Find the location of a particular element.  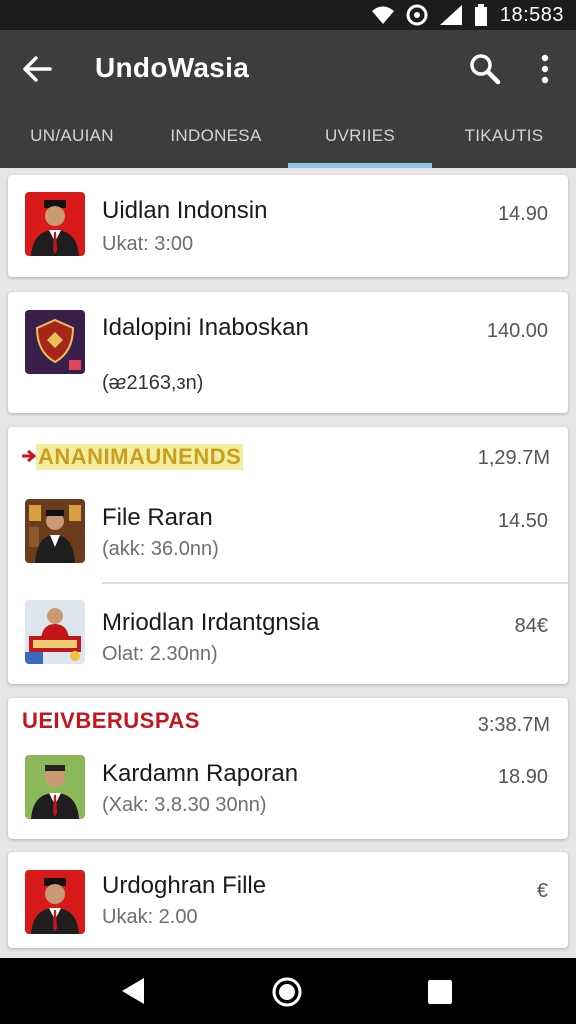

item-subtitle: (Xak: 3.8.30 30nn) is located at coordinates (184, 805).